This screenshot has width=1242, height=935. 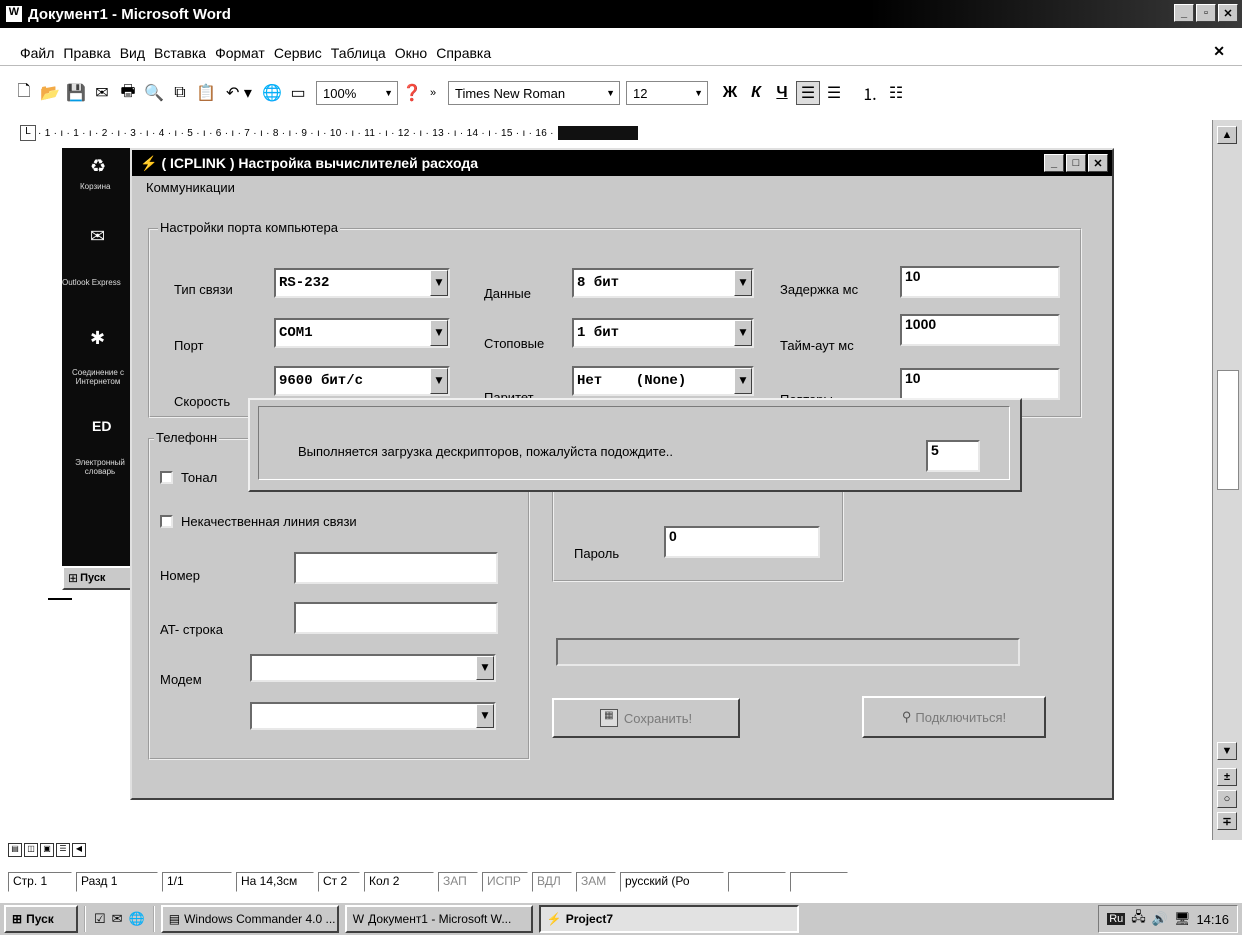 I want to click on bold-icon: Ж, so click(x=730, y=93).